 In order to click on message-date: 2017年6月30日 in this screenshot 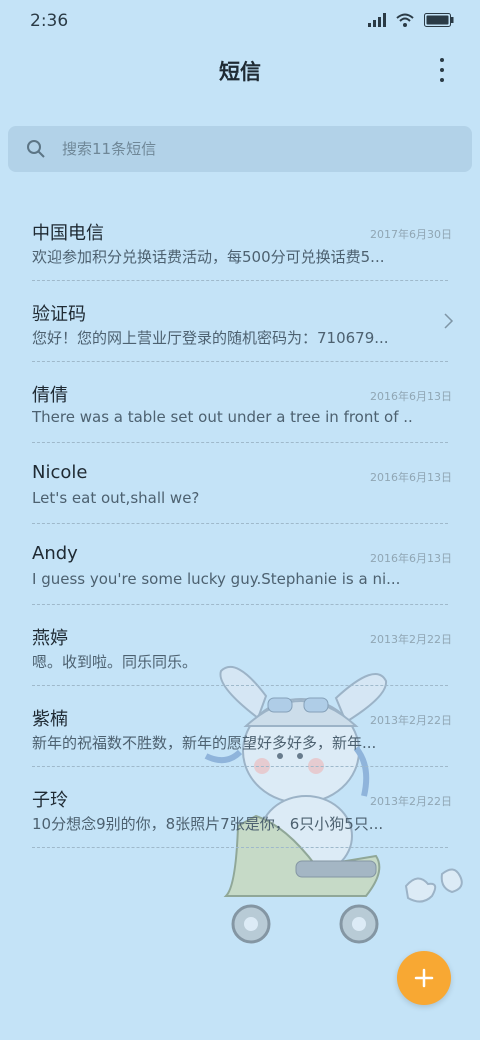, I will do `click(411, 234)`.